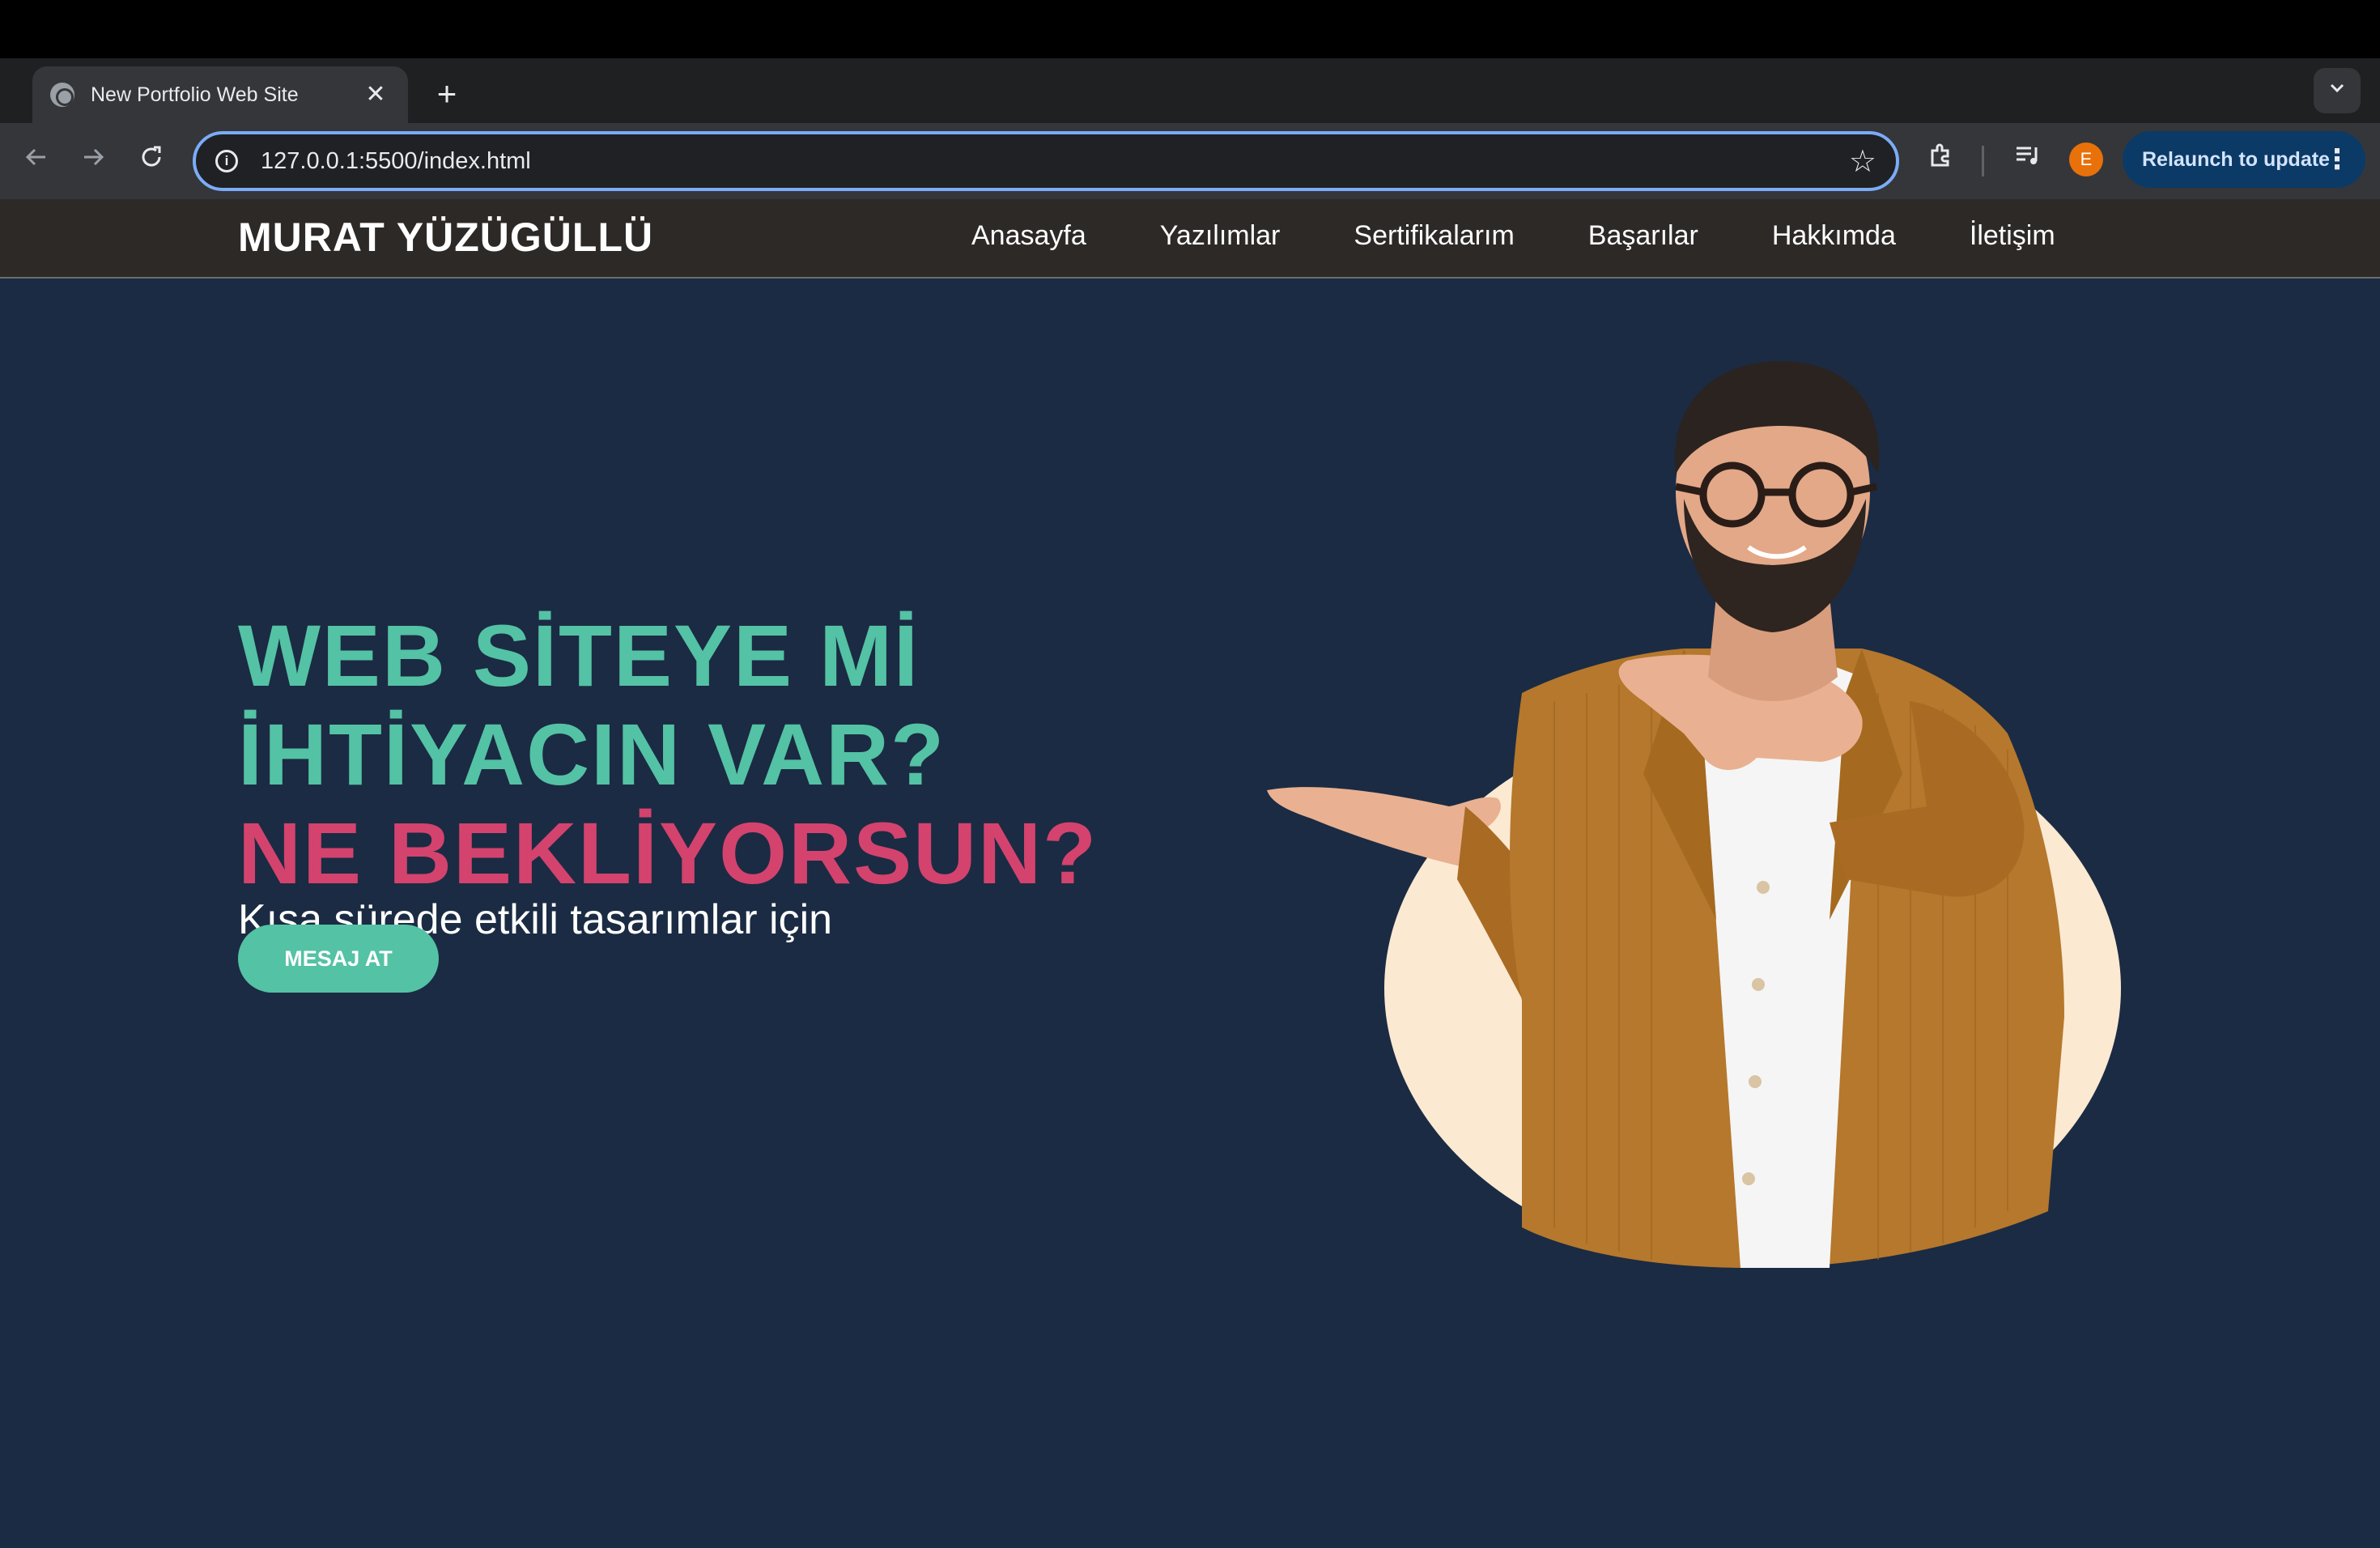 This screenshot has width=2380, height=1548. What do you see at coordinates (1940, 155) in the screenshot?
I see `puzzle-icon` at bounding box center [1940, 155].